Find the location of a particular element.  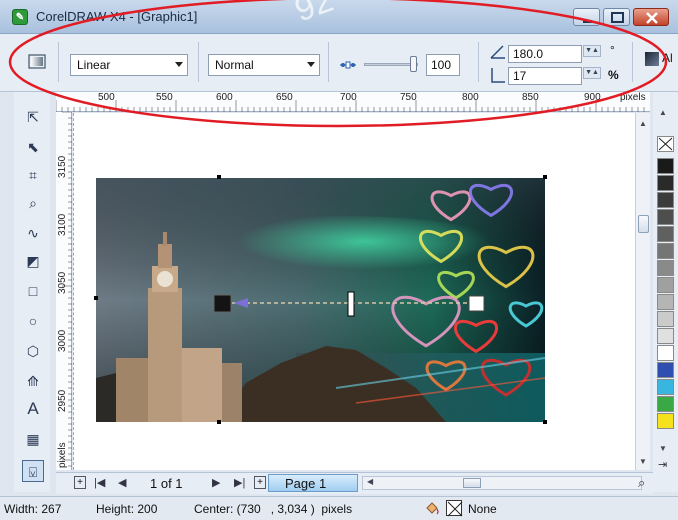

scroll-down-arrow-icon: ▼ is located at coordinates (643, 461).